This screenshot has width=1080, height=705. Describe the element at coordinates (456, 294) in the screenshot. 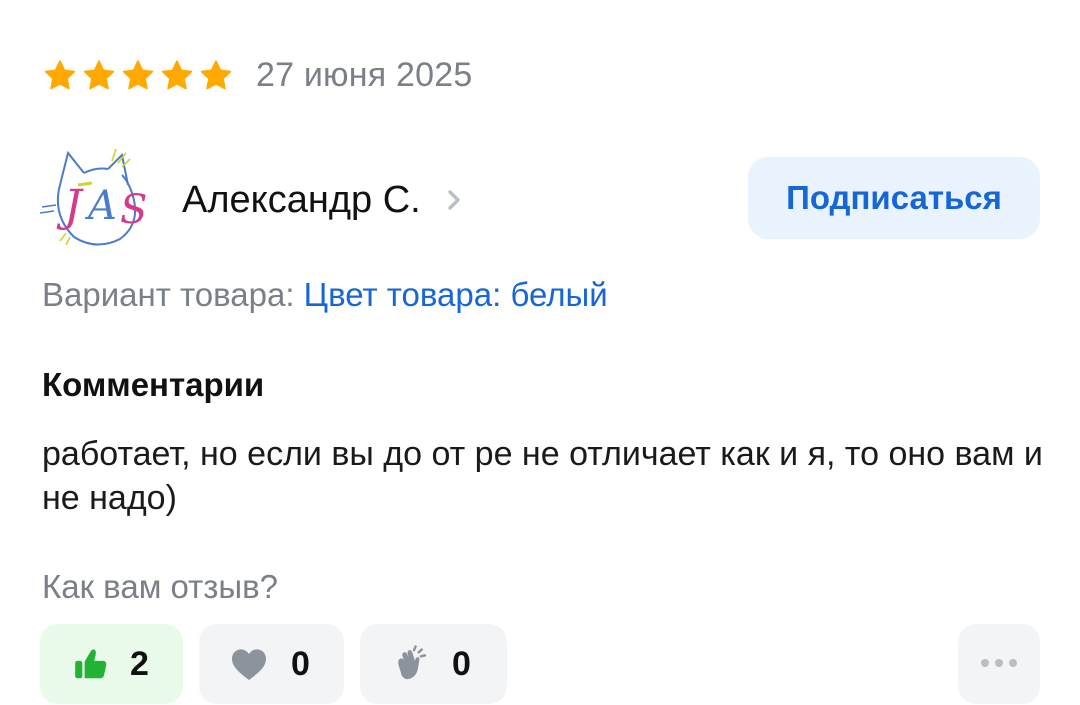

I see `variant-value: Цвет товара: белый` at that location.